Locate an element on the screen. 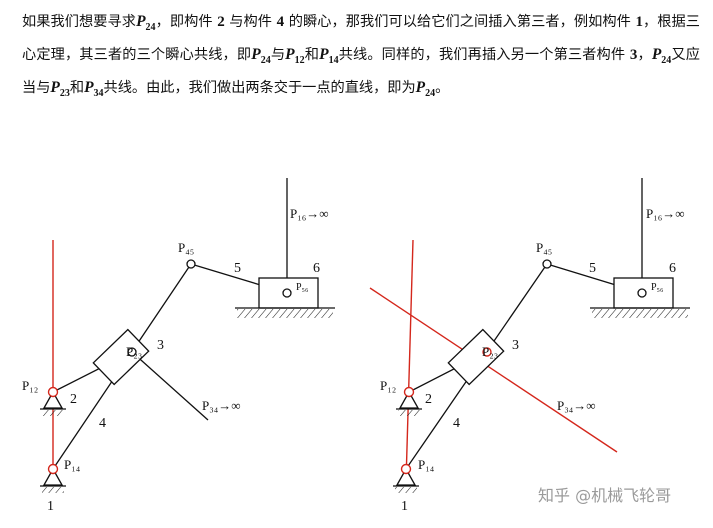  guide-line is located at coordinates (170, 386).